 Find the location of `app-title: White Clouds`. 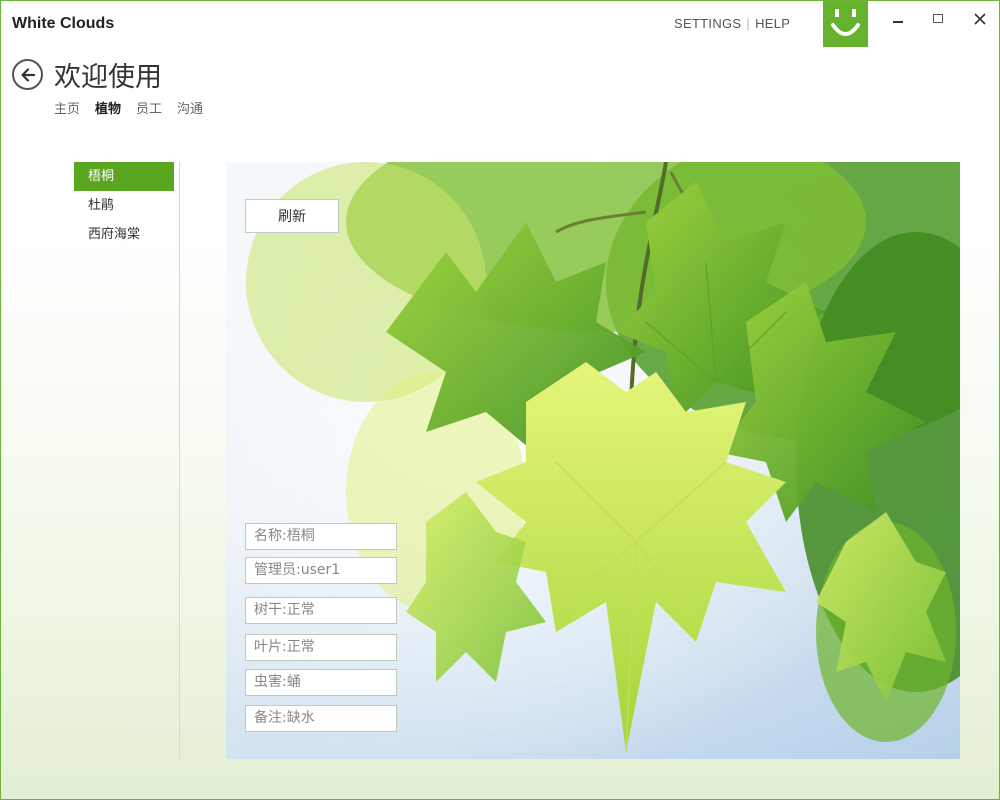

app-title: White Clouds is located at coordinates (63, 23).